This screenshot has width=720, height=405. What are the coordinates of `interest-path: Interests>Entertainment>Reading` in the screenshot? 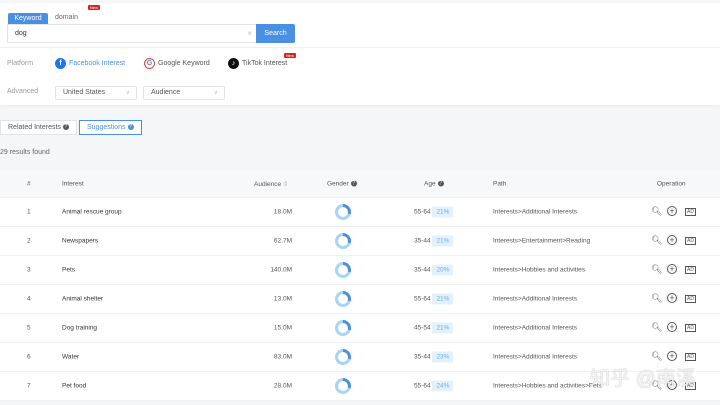 It's located at (542, 241).